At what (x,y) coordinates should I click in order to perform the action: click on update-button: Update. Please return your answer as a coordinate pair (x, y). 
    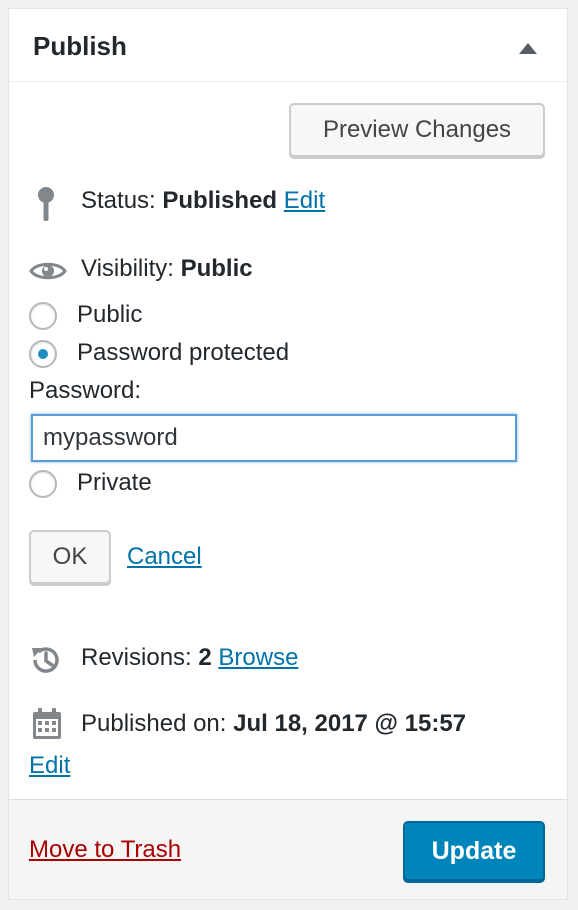
    Looking at the image, I should click on (474, 851).